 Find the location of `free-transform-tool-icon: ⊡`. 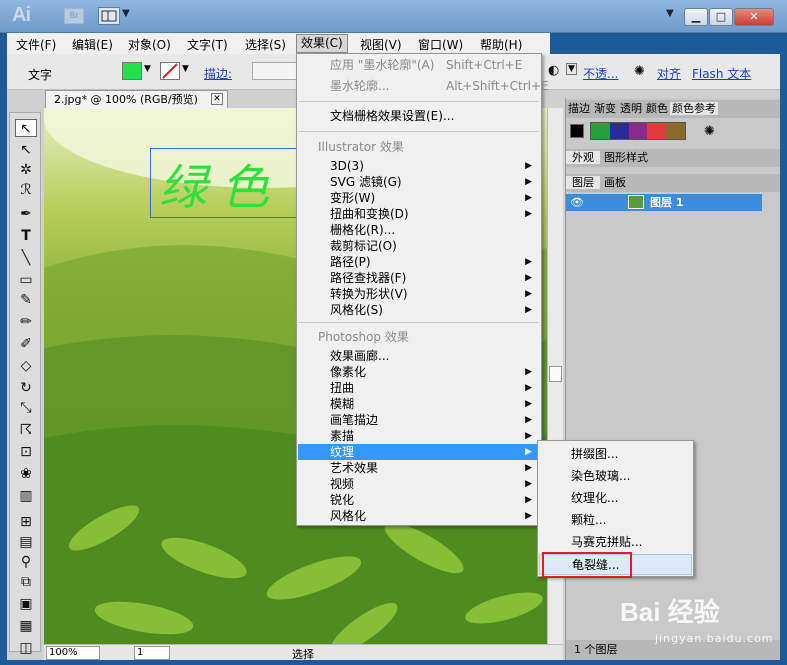

free-transform-tool-icon: ⊡ is located at coordinates (26, 452).